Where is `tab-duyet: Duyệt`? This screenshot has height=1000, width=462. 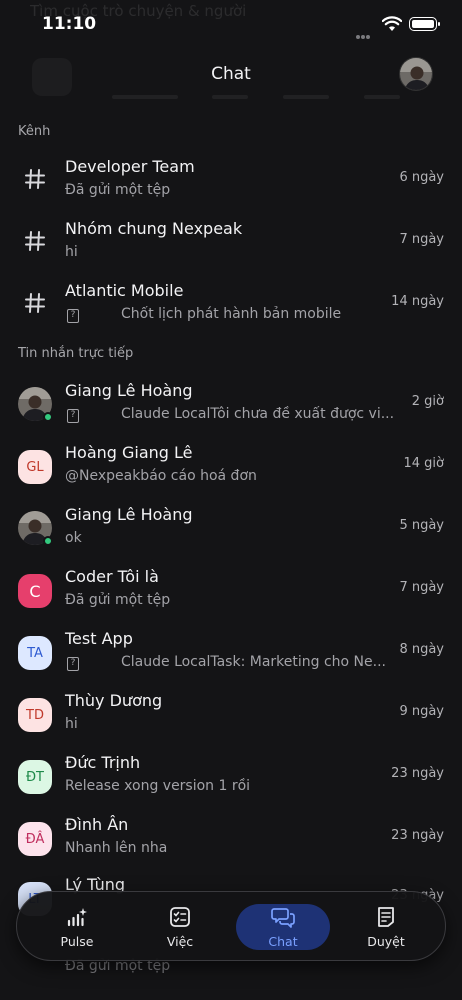 tab-duyet: Duyệt is located at coordinates (386, 927).